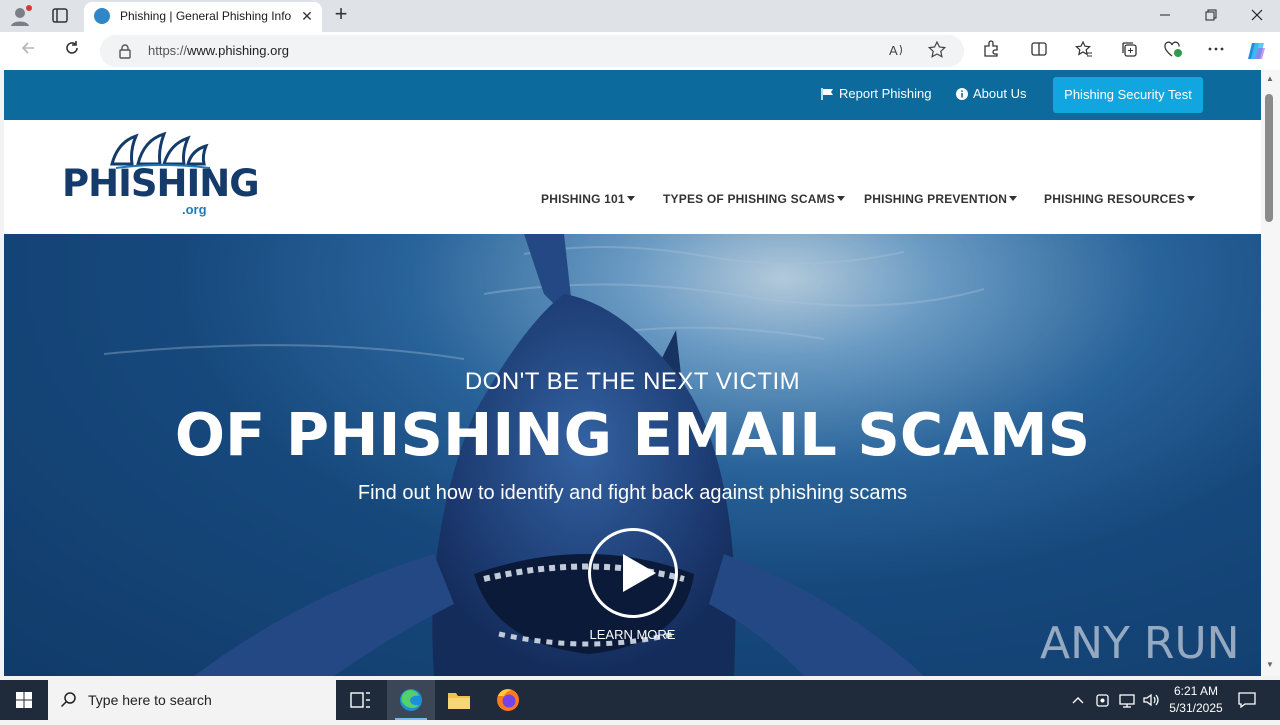 The height and width of the screenshot is (725, 1280). I want to click on tray-overflow-chevron-icon, so click(1078, 700).